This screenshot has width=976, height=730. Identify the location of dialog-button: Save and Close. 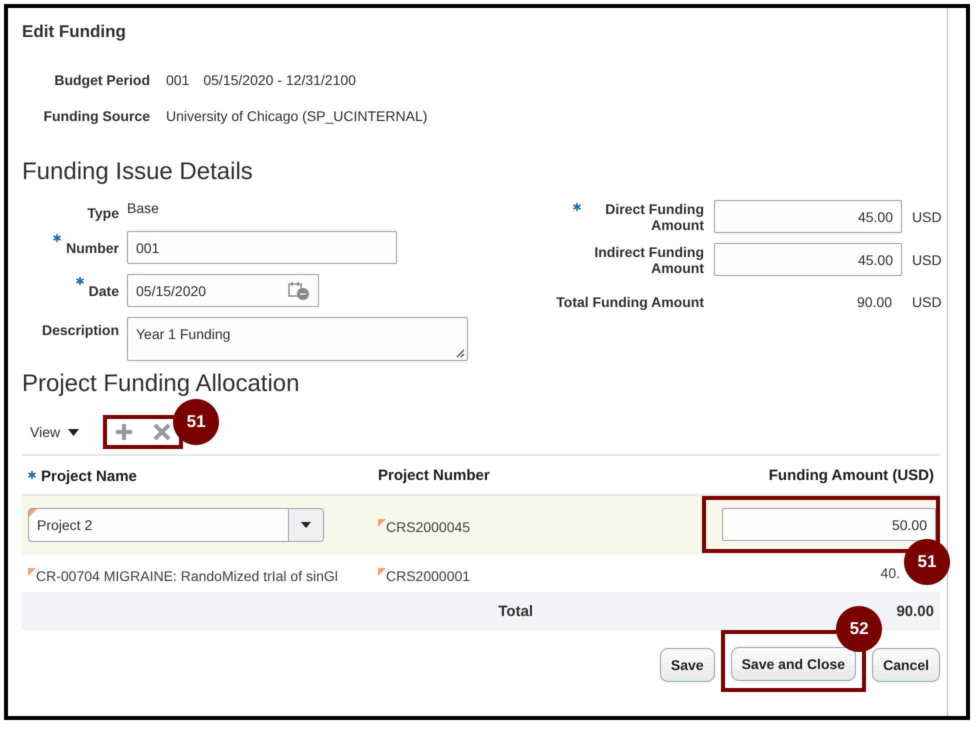
(793, 664).